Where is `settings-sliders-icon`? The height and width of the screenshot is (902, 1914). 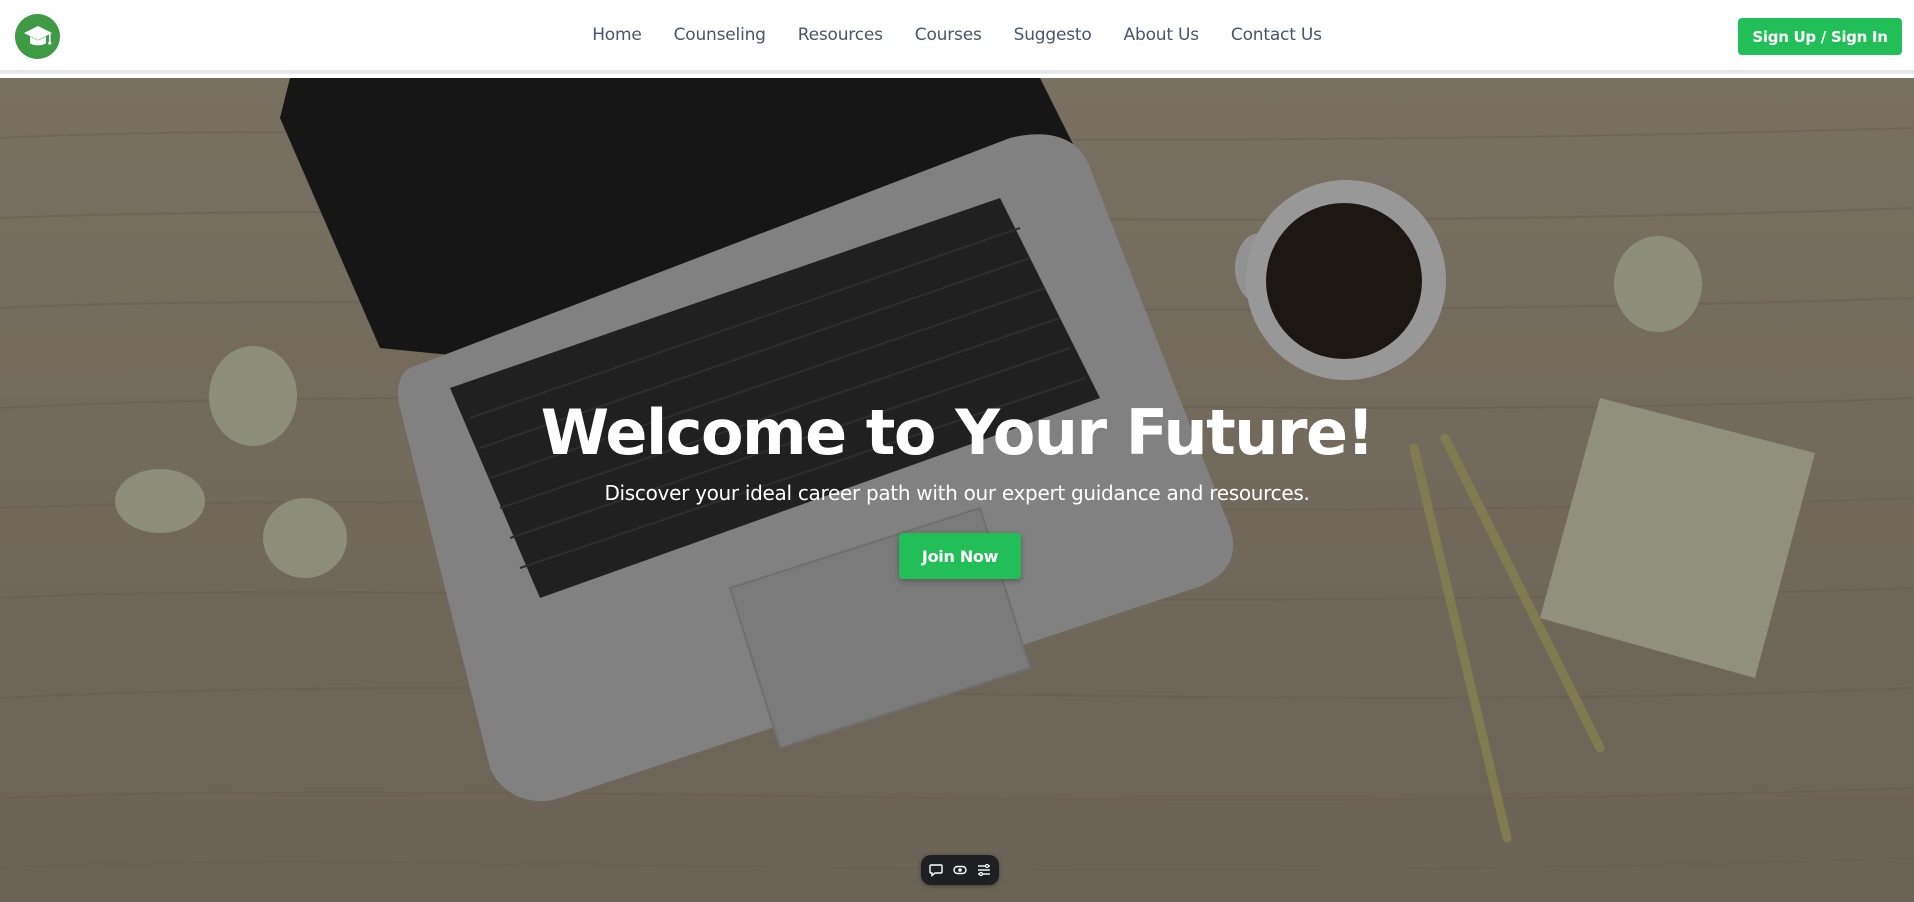 settings-sliders-icon is located at coordinates (984, 870).